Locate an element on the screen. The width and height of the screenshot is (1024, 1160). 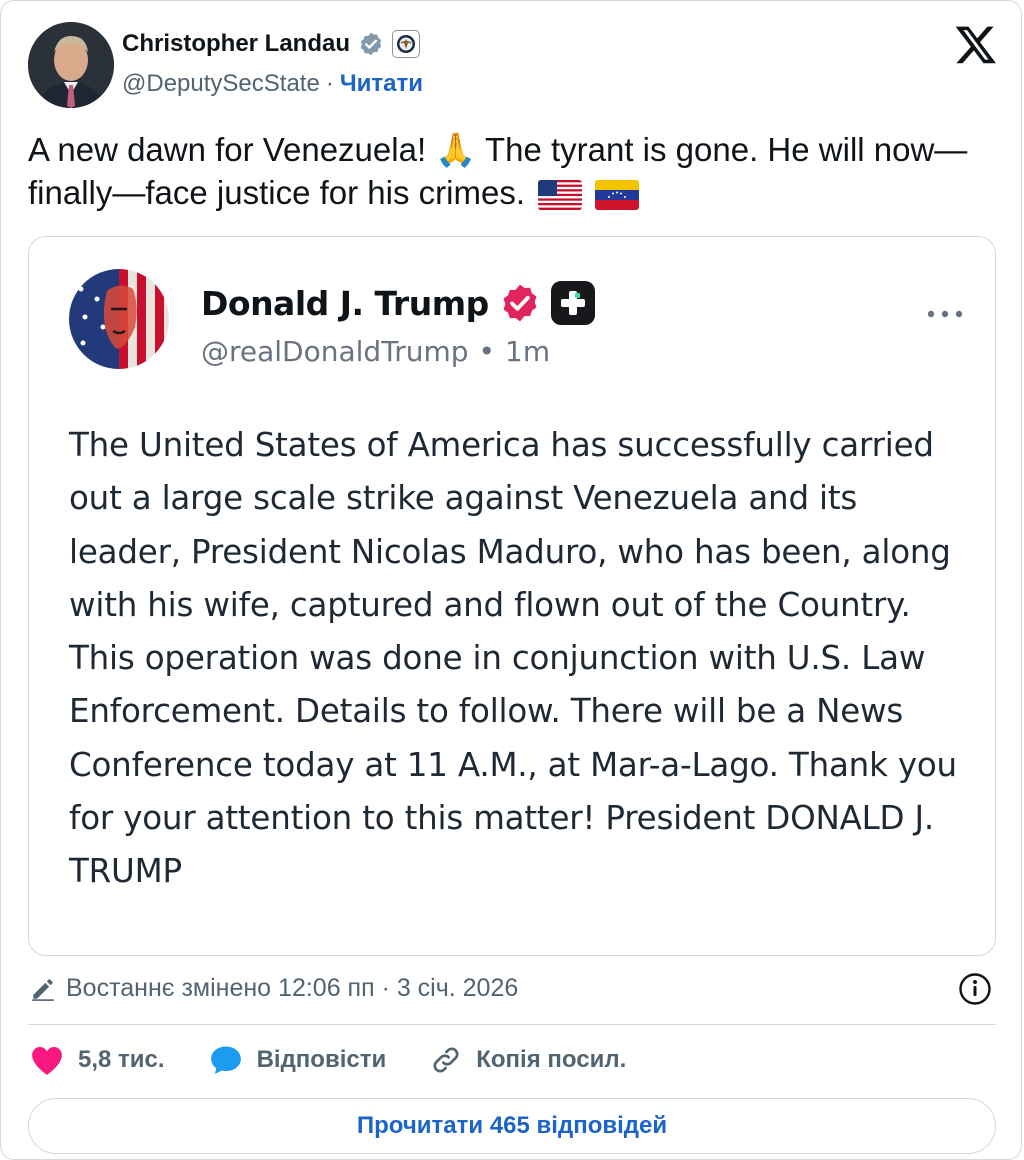
pencil-icon is located at coordinates (43, 989).